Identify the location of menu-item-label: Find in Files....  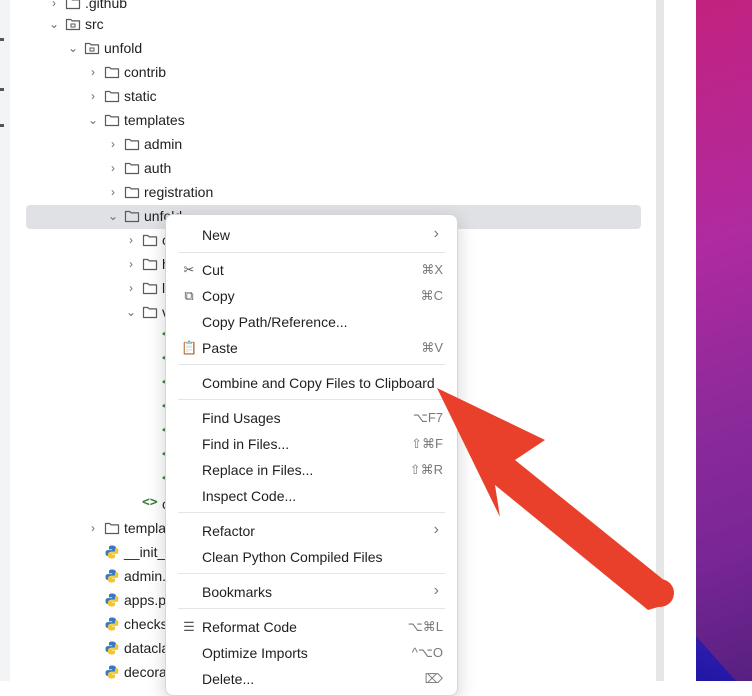
(246, 444).